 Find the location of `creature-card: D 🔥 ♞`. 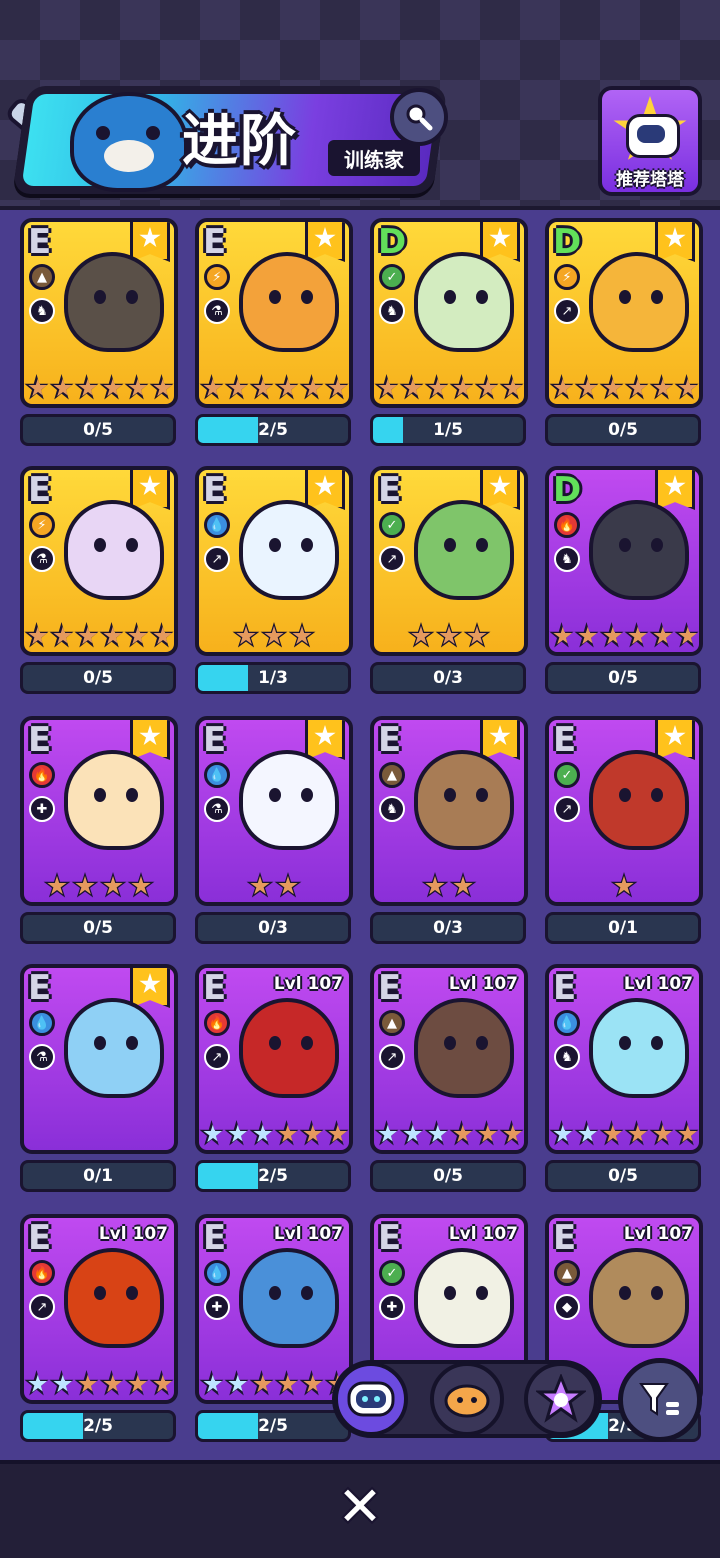

creature-card: D 🔥 ♞ is located at coordinates (624, 561).